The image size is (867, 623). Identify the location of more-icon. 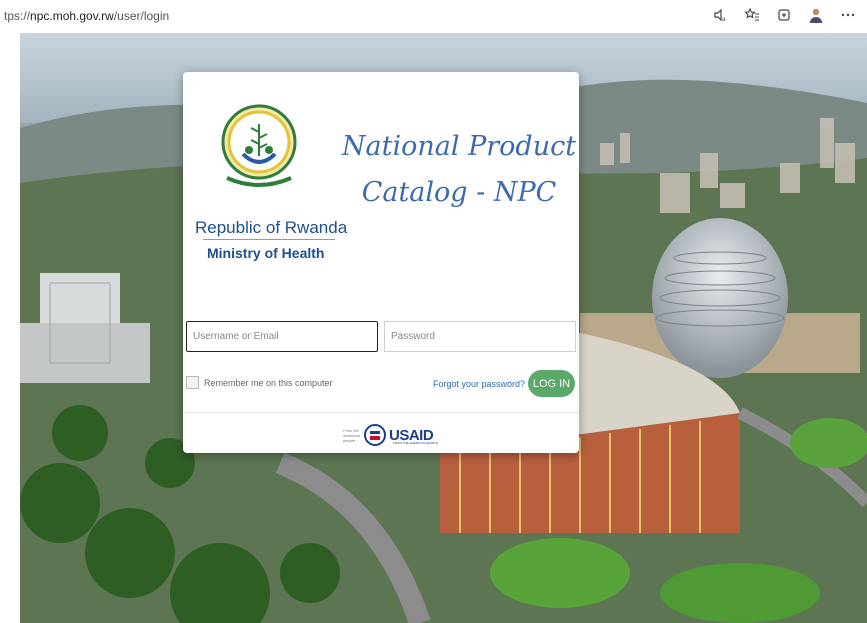
(848, 15).